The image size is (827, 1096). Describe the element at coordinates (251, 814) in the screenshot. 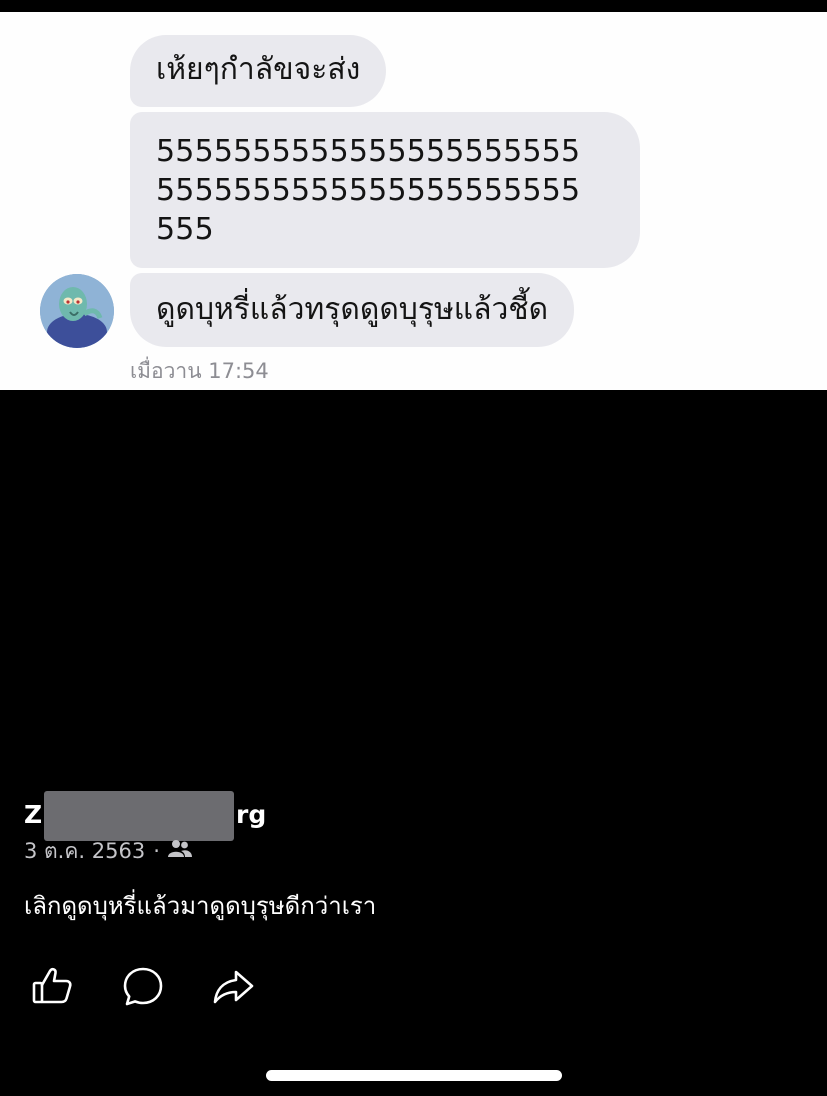

I see `author-name-end: rg` at that location.